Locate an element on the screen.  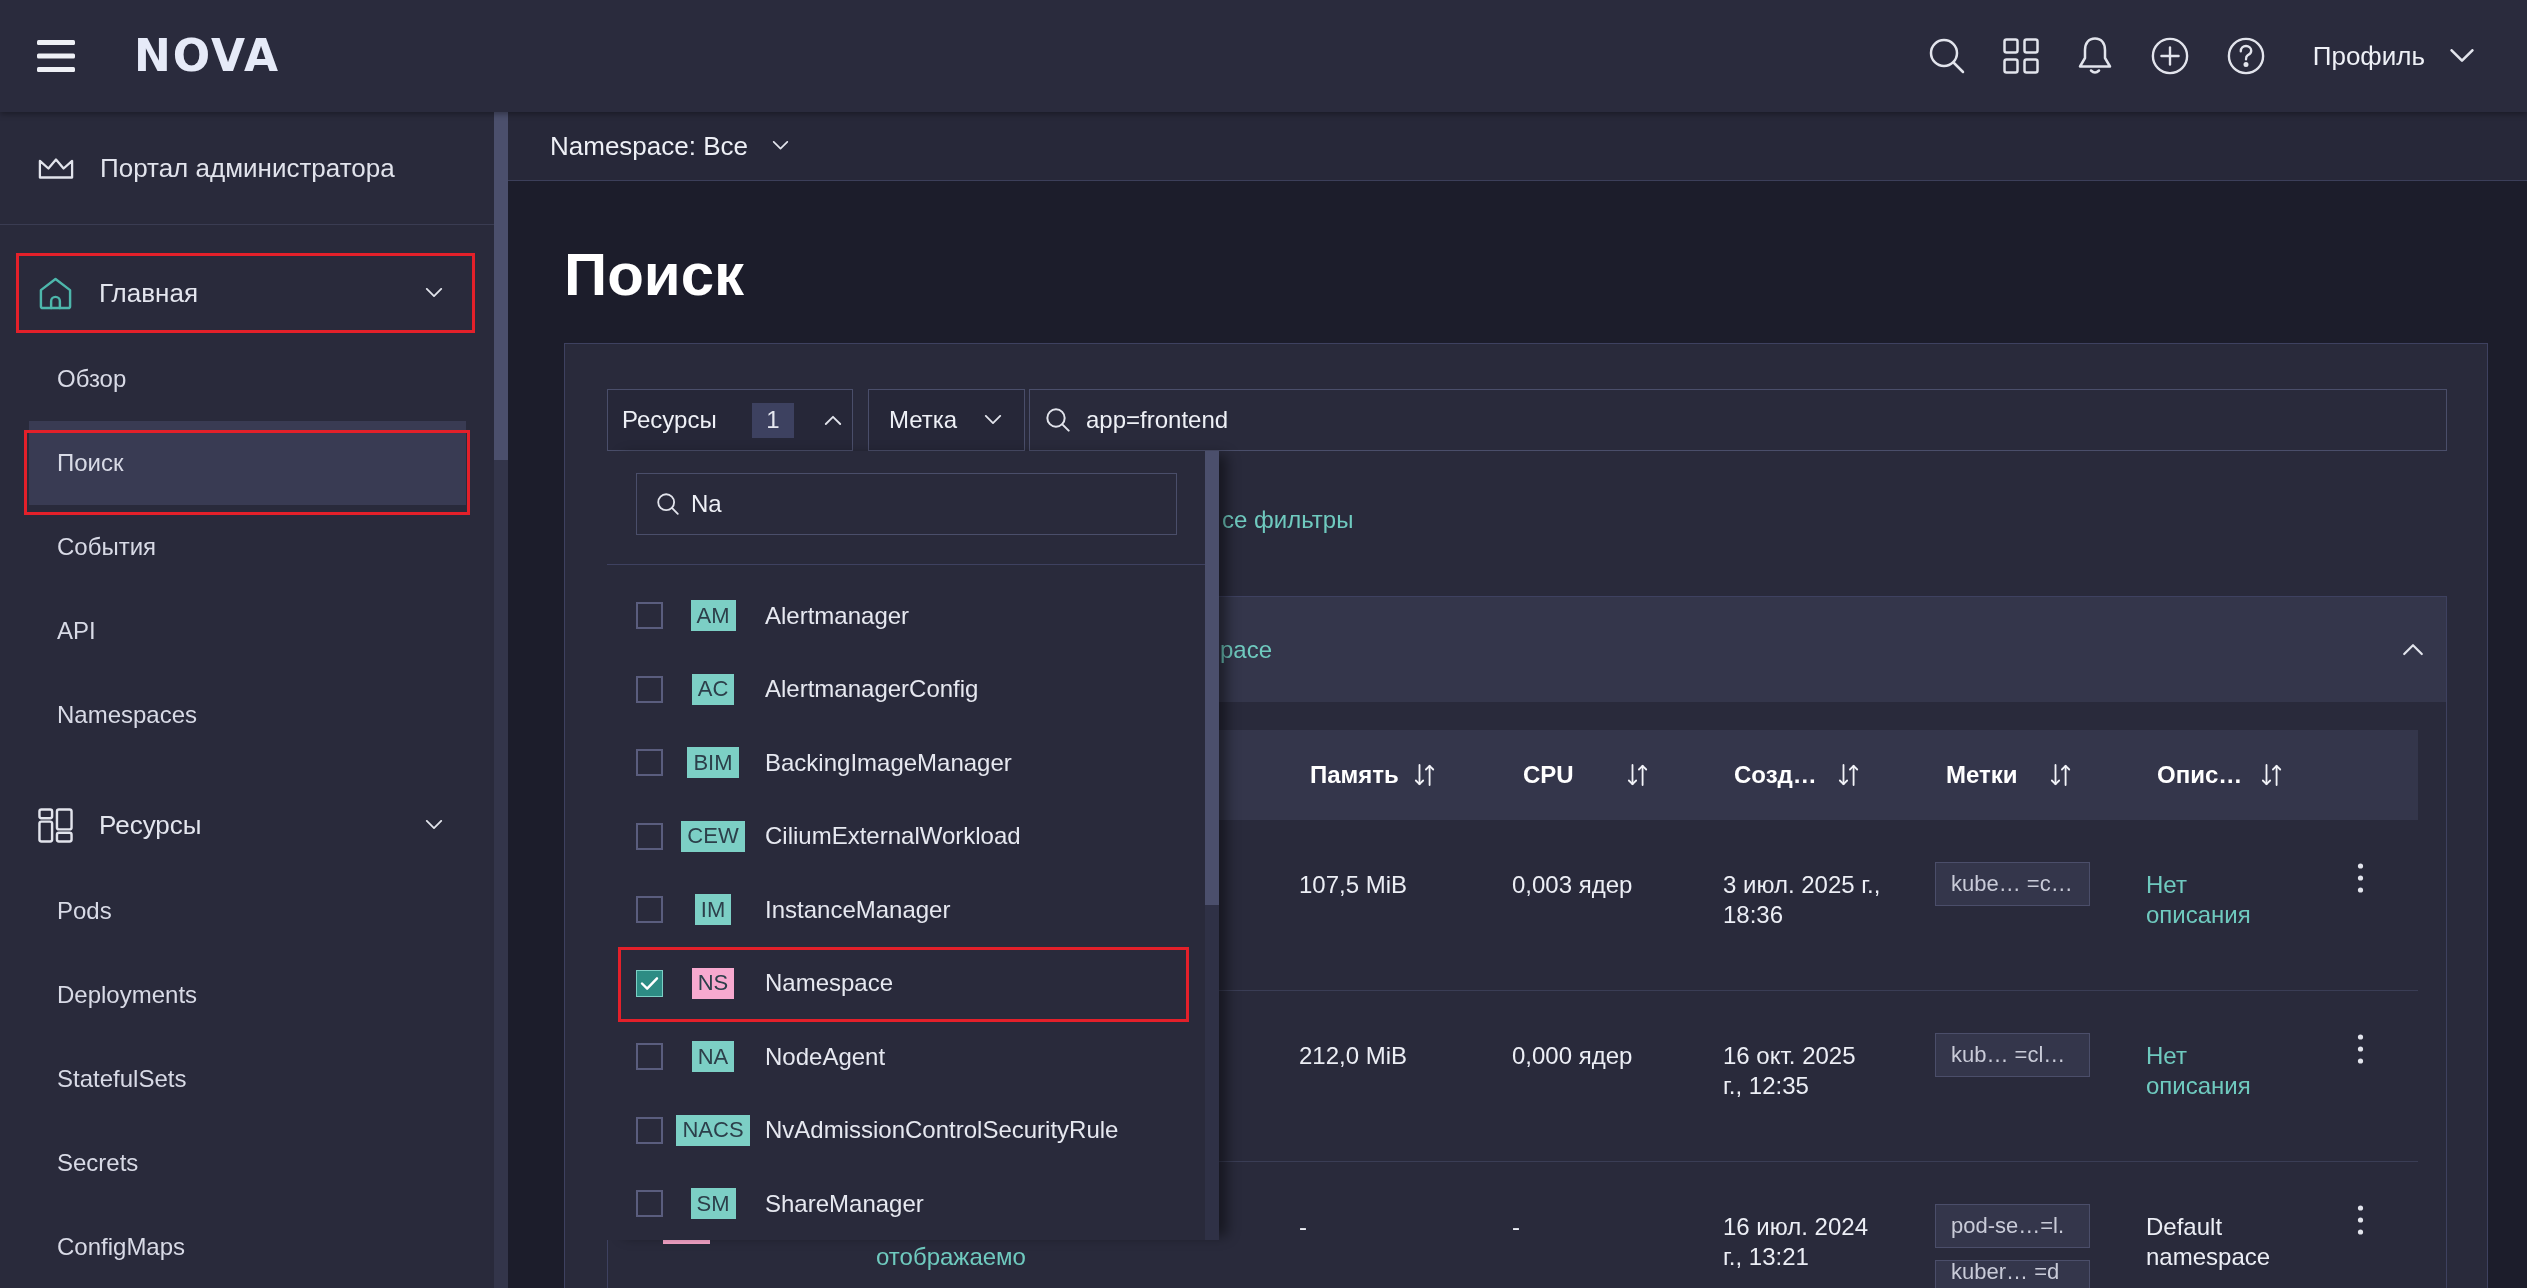
column-header: CPU is located at coordinates (1586, 775).